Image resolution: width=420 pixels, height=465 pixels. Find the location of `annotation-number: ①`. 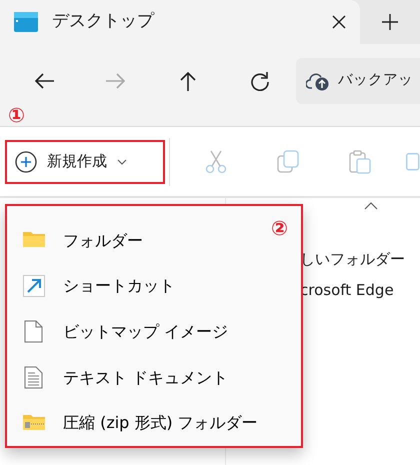

annotation-number: ① is located at coordinates (16, 115).